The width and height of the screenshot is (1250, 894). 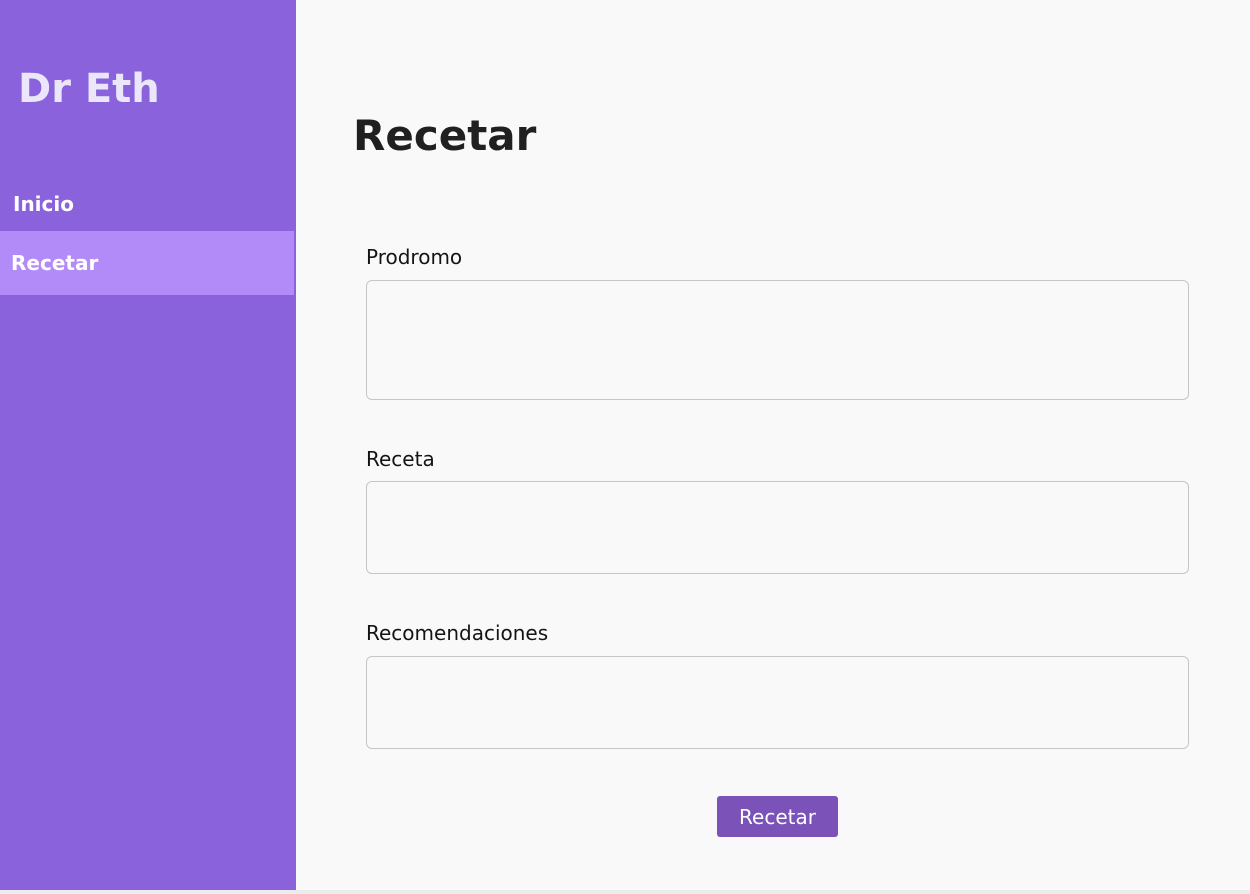 I want to click on sidebar-item-label: Inicio, so click(x=43, y=204).